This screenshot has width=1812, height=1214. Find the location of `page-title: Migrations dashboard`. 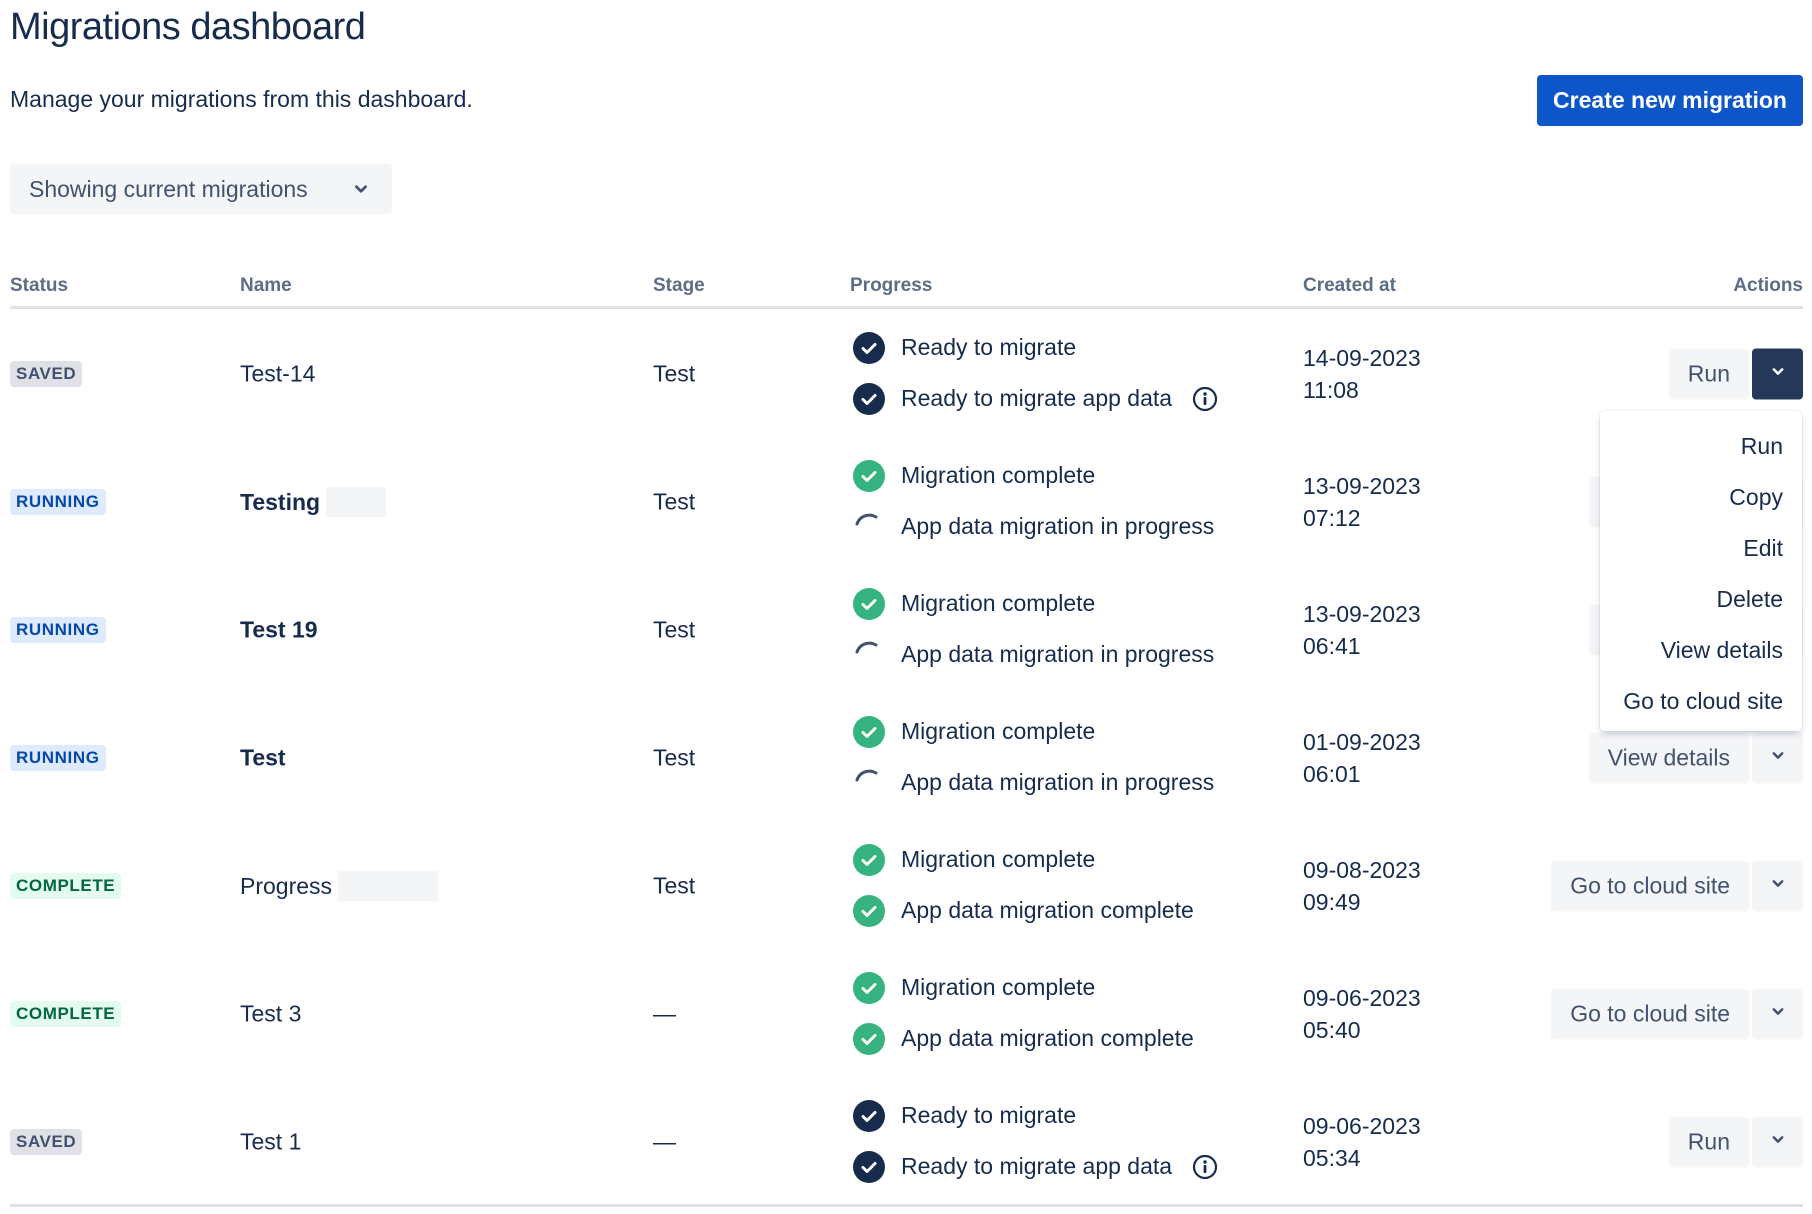

page-title: Migrations dashboard is located at coordinates (188, 27).